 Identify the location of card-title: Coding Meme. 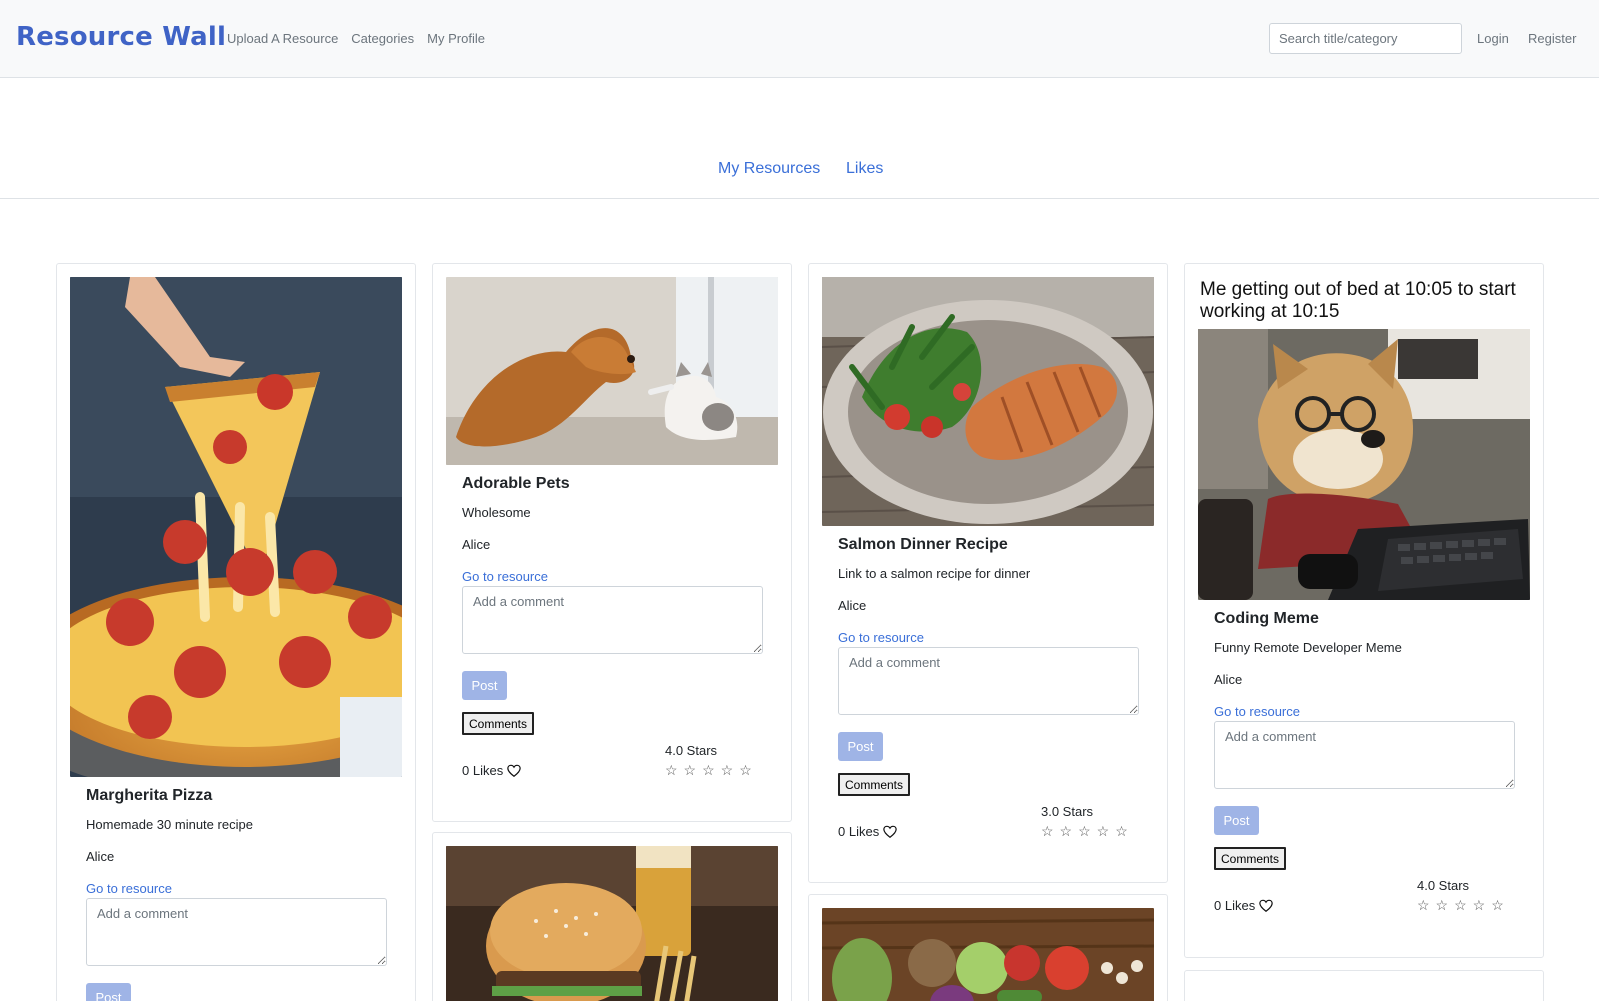
(1266, 618).